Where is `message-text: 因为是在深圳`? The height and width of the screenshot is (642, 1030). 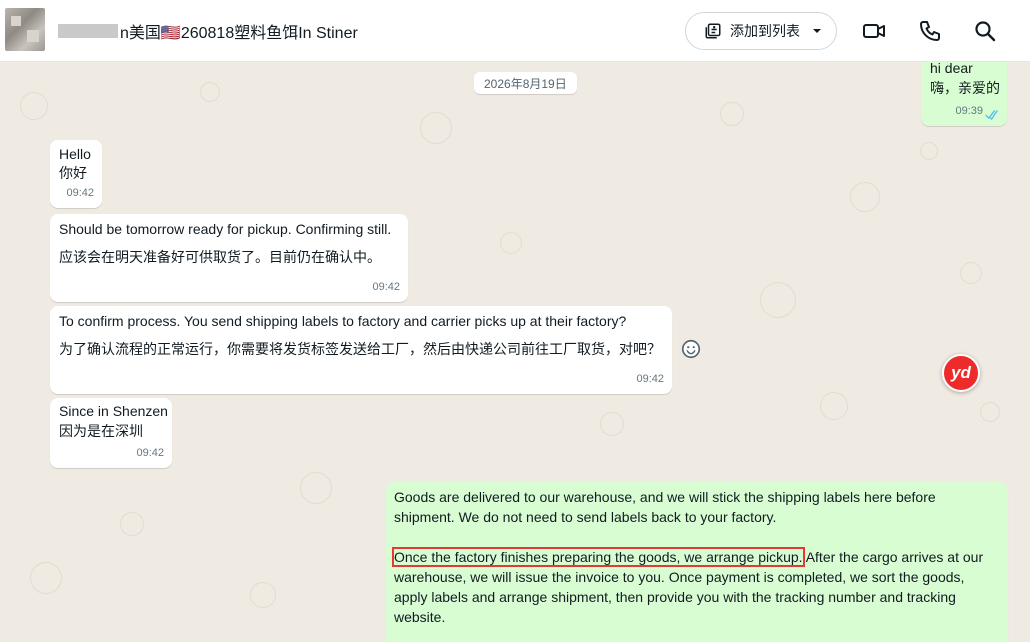 message-text: 因为是在深圳 is located at coordinates (101, 431).